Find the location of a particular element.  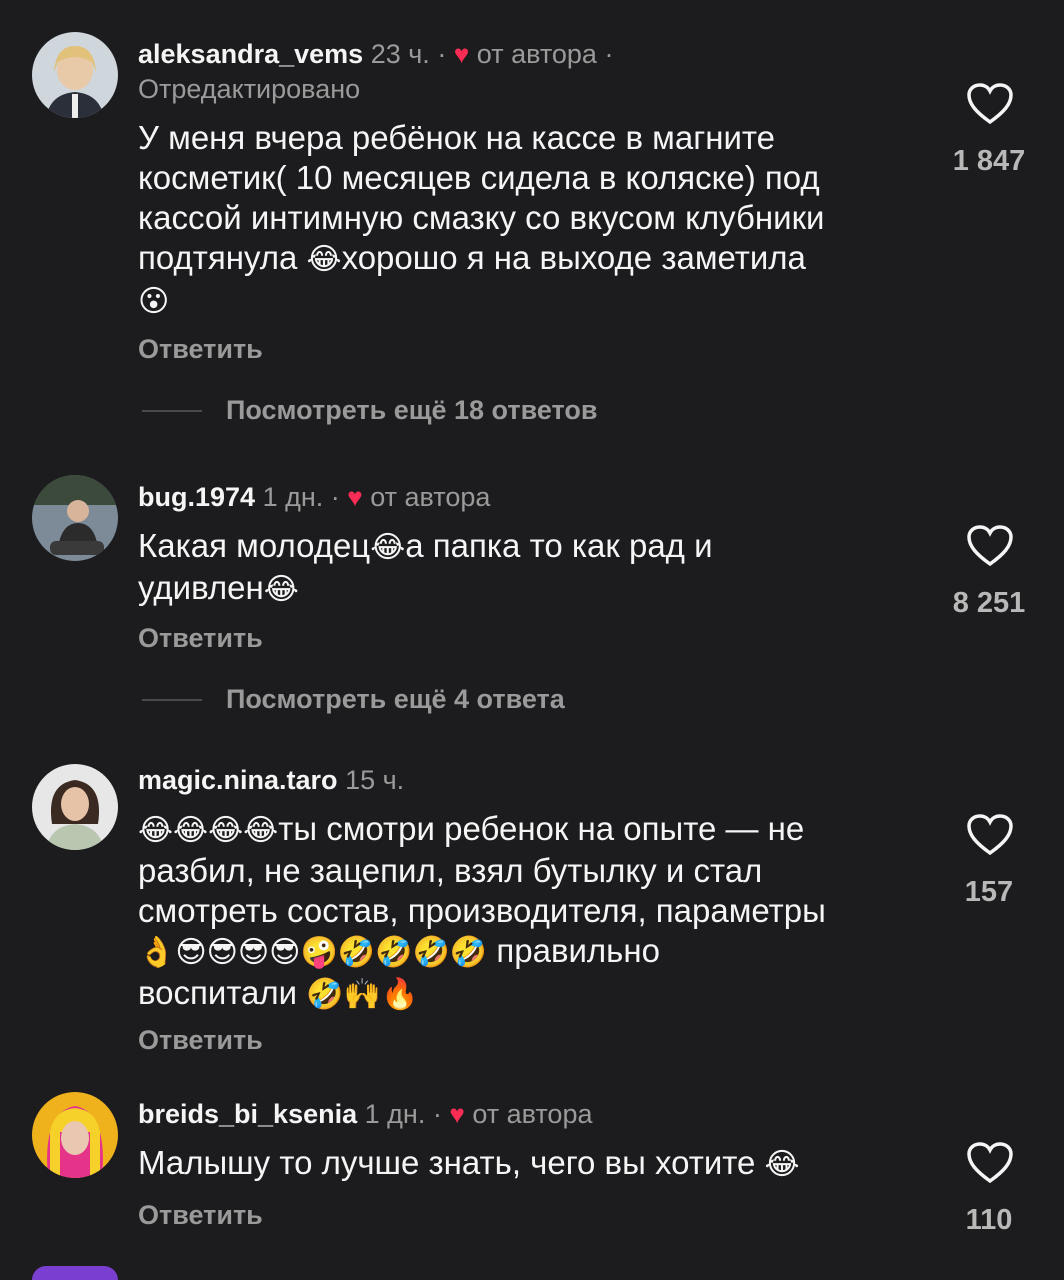

text-line: подтянула 😂хорошо я на выходе заметила is located at coordinates (533, 259).